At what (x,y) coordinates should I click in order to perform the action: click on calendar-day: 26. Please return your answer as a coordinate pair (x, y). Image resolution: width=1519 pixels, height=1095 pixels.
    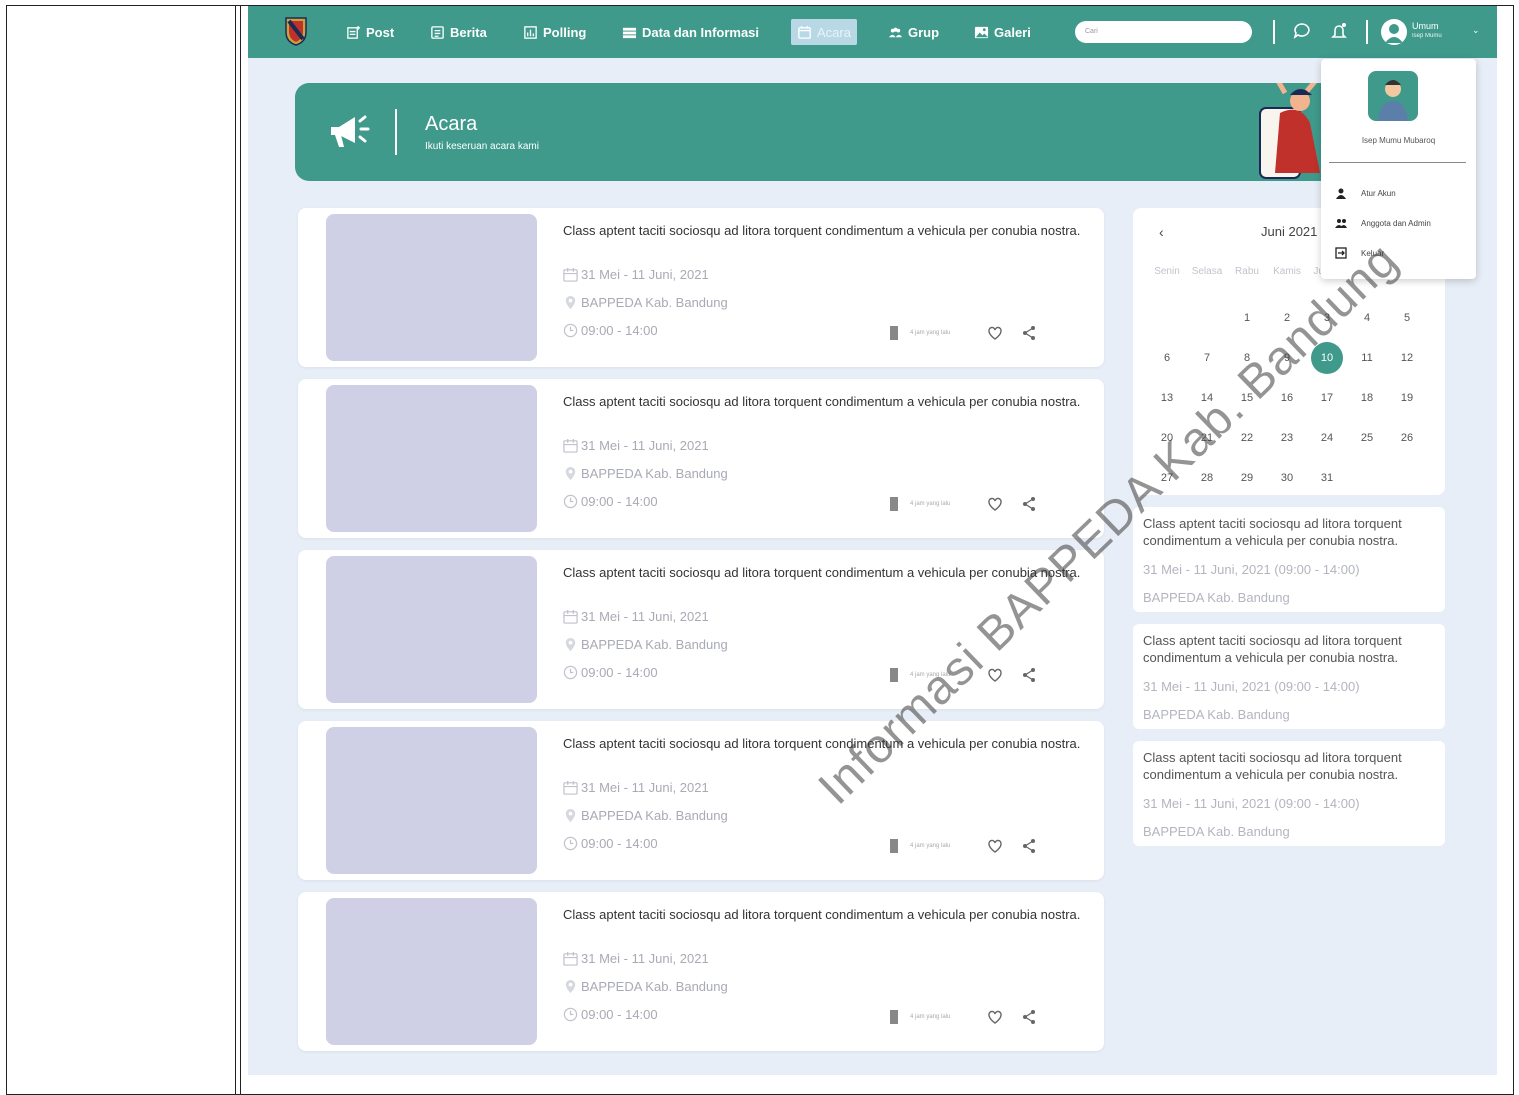
    Looking at the image, I should click on (1407, 438).